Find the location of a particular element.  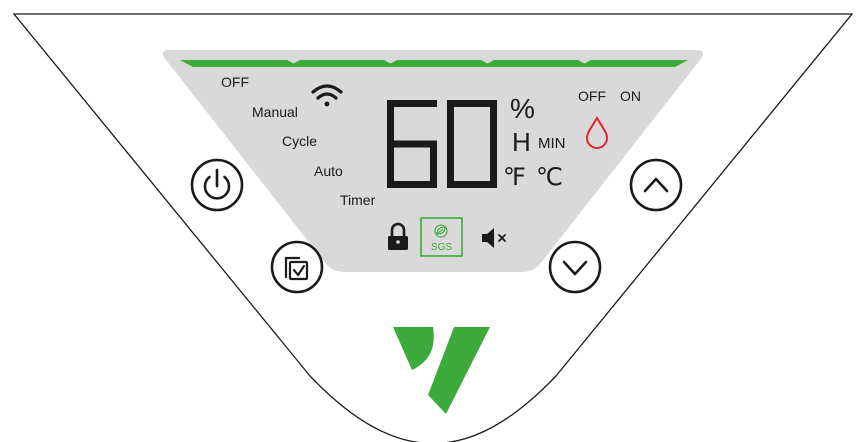

digit-1-segment-f is located at coordinates (390, 124).